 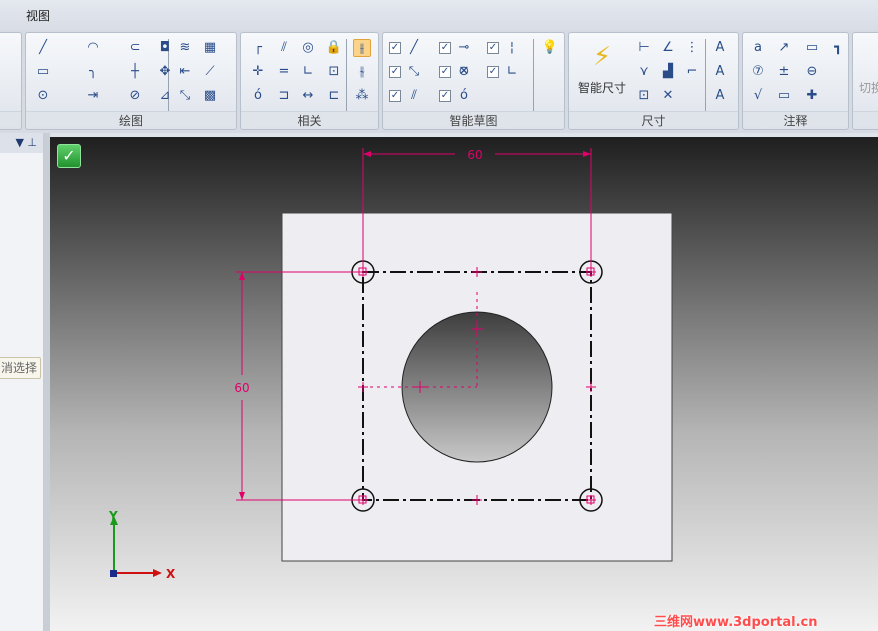 I want to click on panel-header: ▼ ⊥, so click(x=21, y=143).